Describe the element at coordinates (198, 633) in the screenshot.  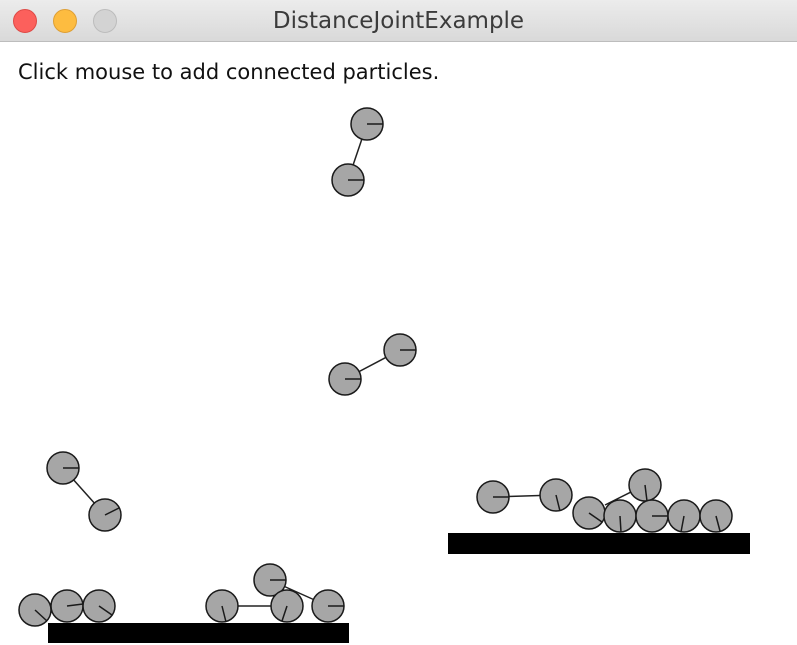
I see `platform-left` at that location.